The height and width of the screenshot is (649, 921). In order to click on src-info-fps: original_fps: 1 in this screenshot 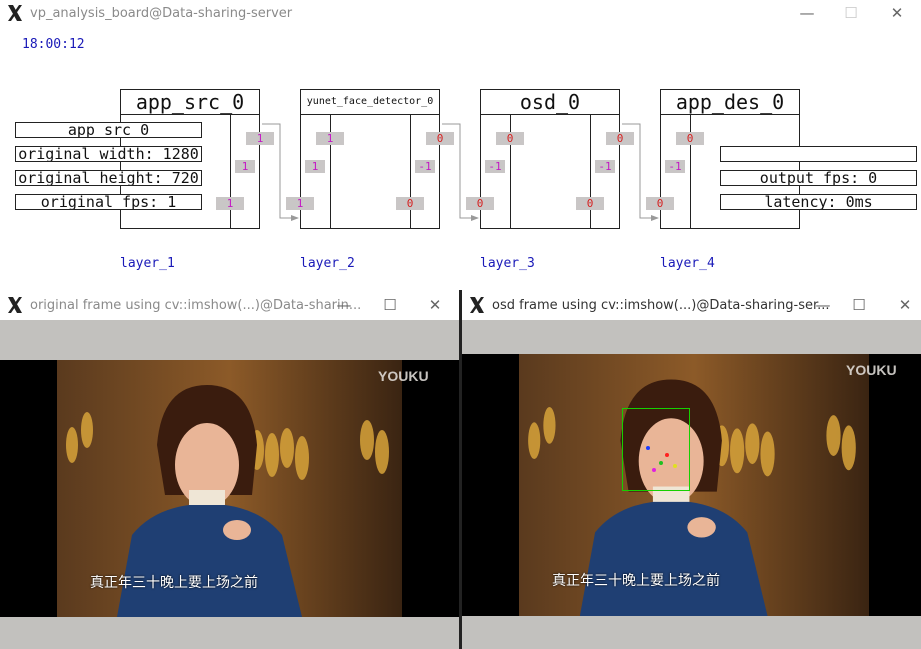, I will do `click(108, 202)`.